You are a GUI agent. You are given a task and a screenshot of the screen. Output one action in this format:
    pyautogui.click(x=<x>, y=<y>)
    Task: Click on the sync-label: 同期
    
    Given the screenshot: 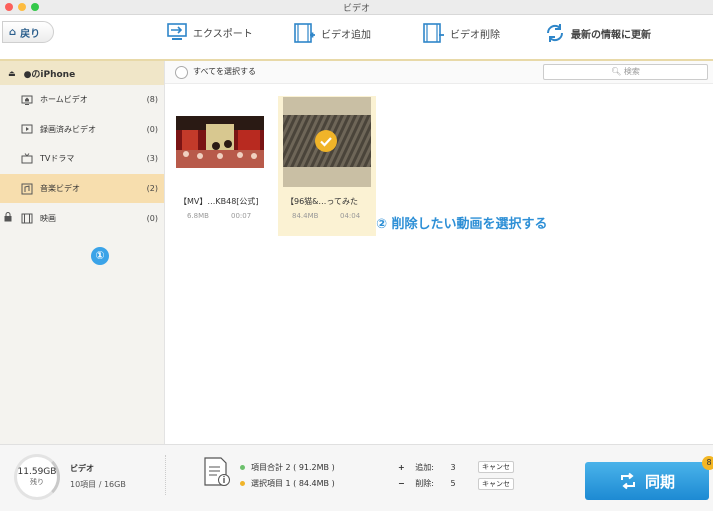 What is the action you would take?
    pyautogui.click(x=659, y=481)
    